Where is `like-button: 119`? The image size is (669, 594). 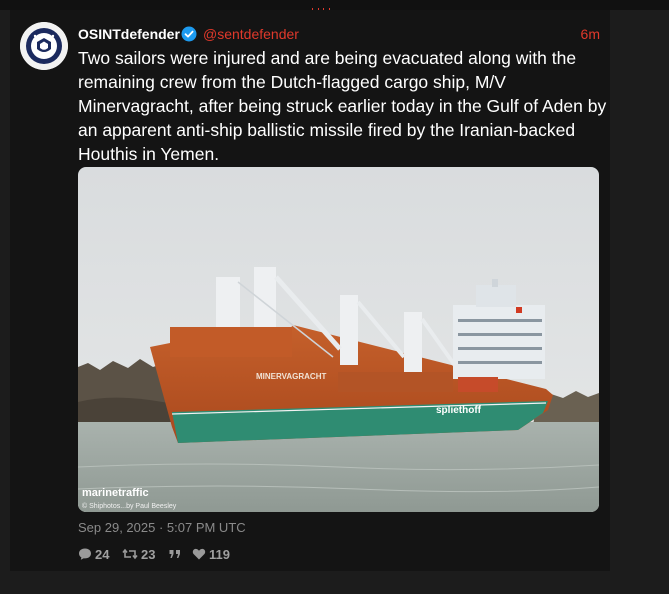
like-button: 119 is located at coordinates (211, 554).